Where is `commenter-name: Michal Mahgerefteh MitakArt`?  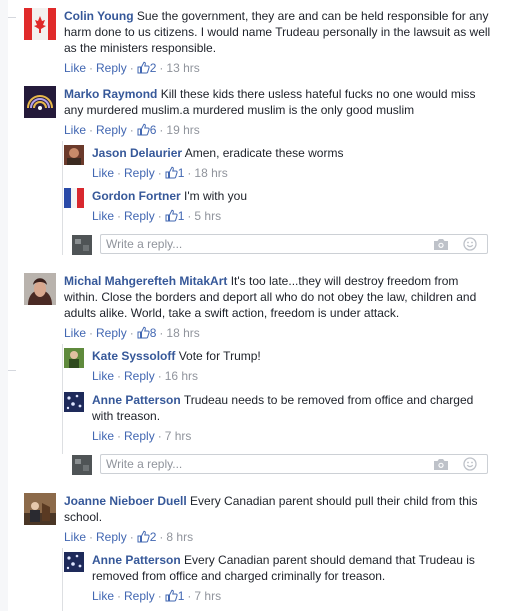
commenter-name: Michal Mahgerefteh MitakArt is located at coordinates (145, 281).